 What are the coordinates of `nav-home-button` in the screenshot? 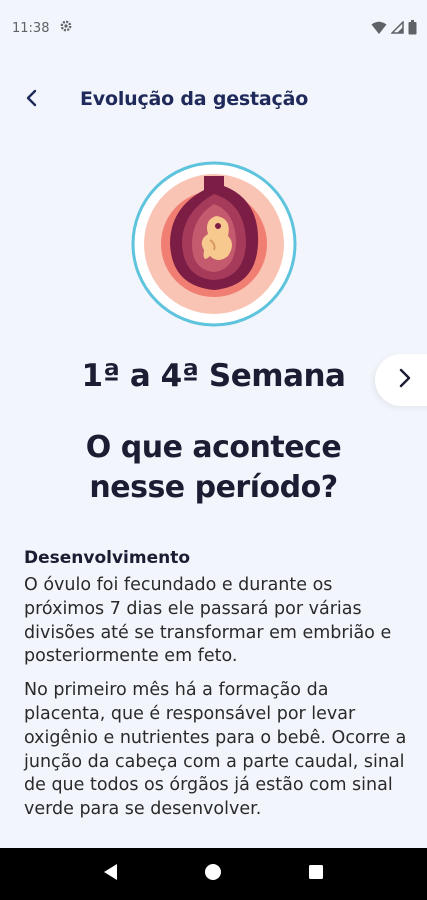 It's located at (213, 874).